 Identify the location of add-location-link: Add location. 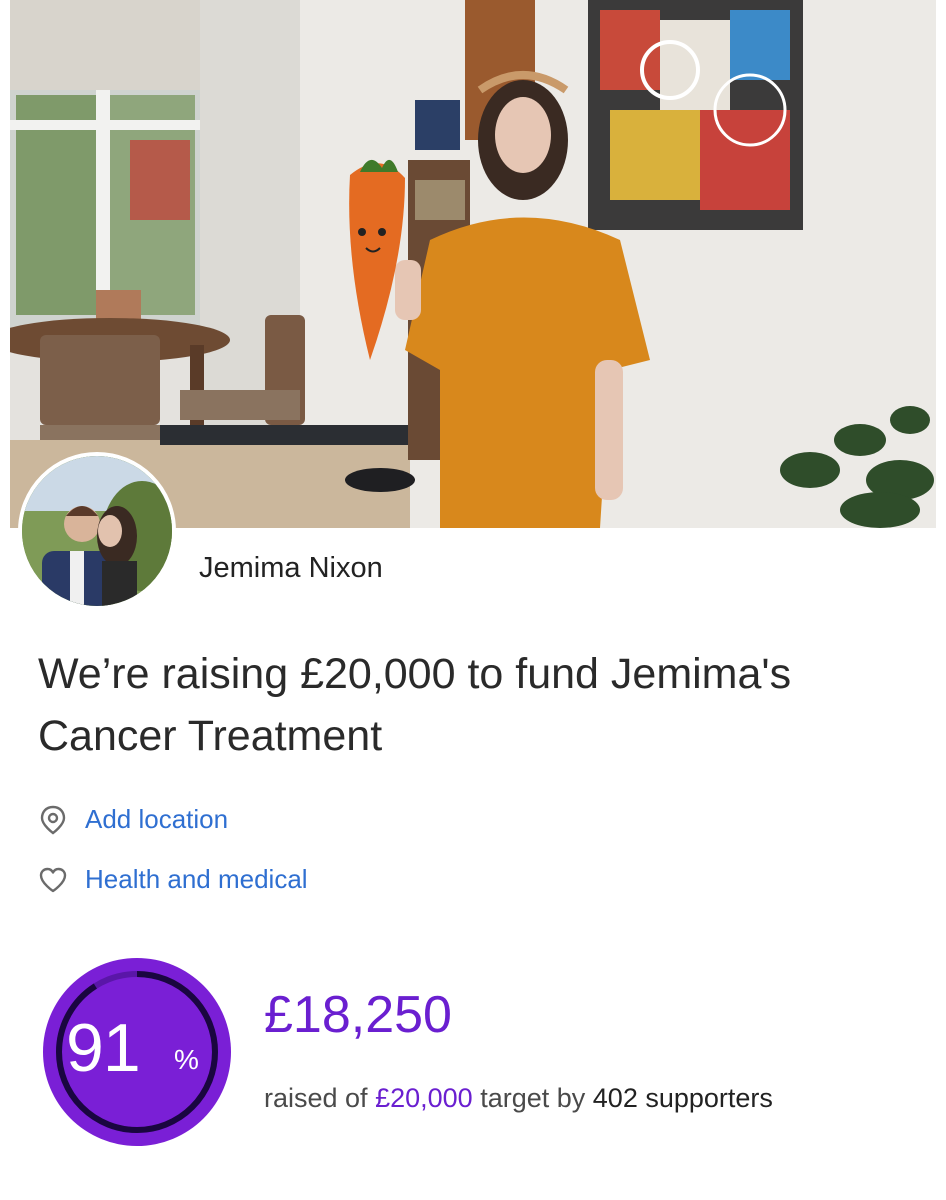
(156, 819).